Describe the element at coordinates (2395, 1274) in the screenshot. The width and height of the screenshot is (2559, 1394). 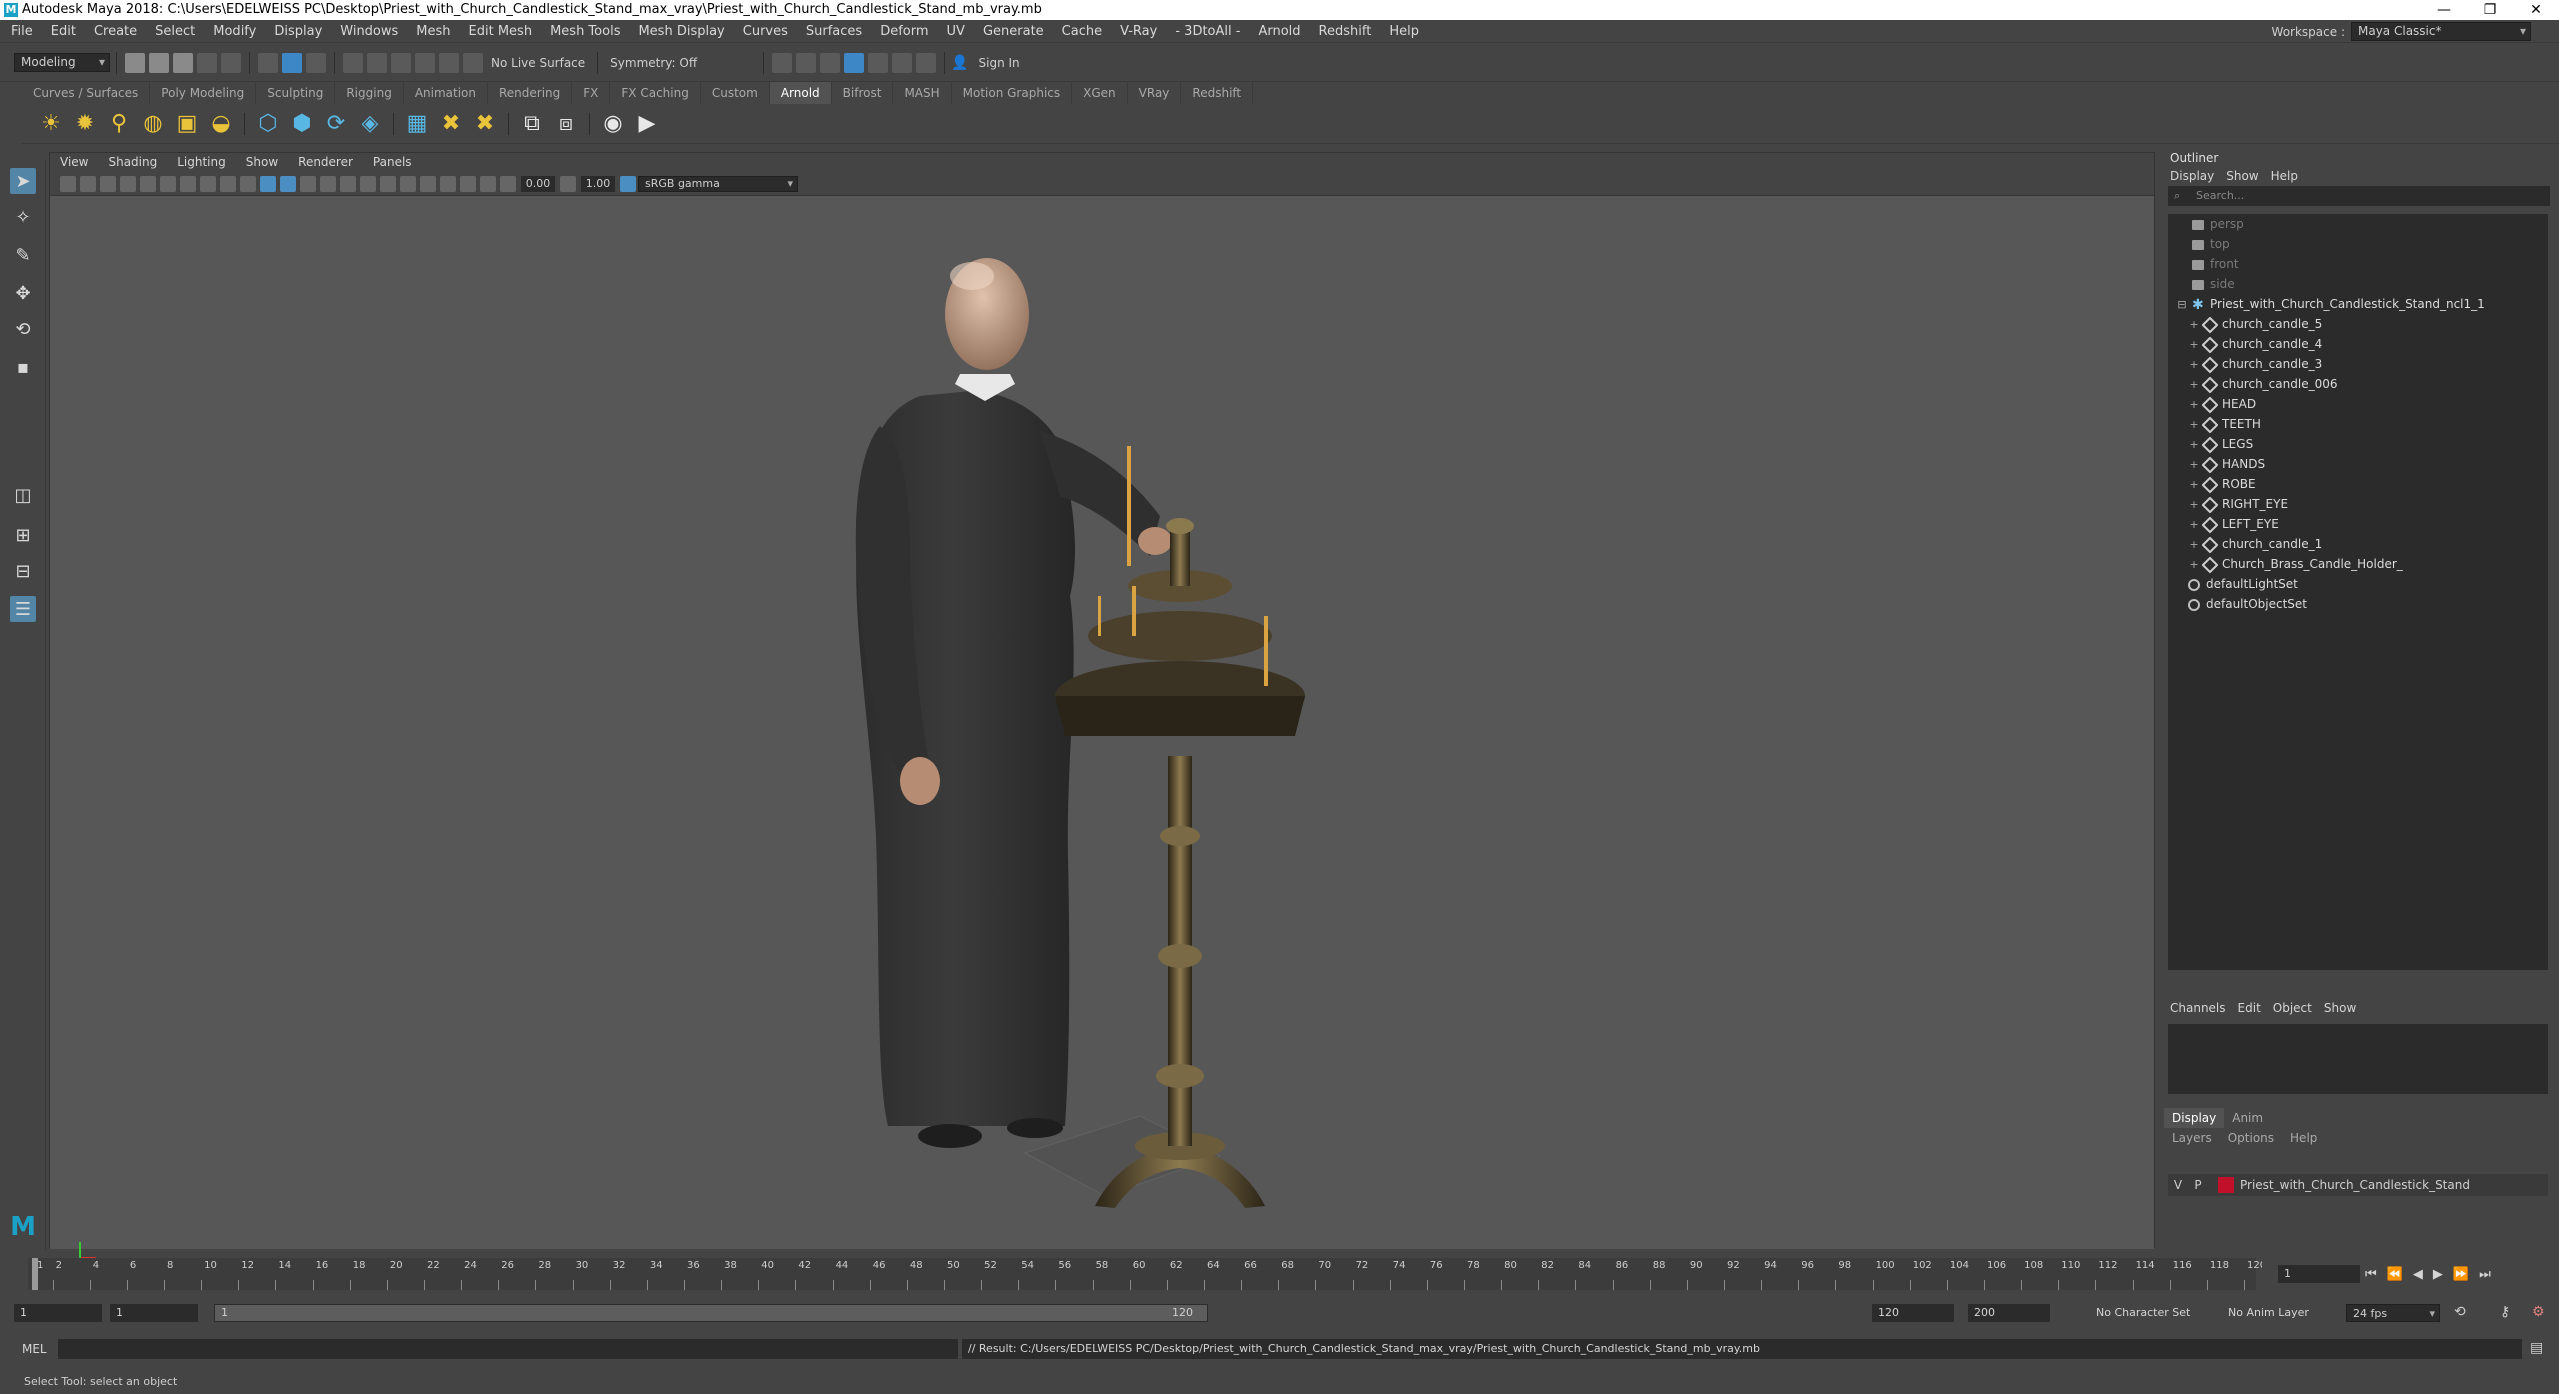
I see `step-back-key-icon: ⏪` at that location.